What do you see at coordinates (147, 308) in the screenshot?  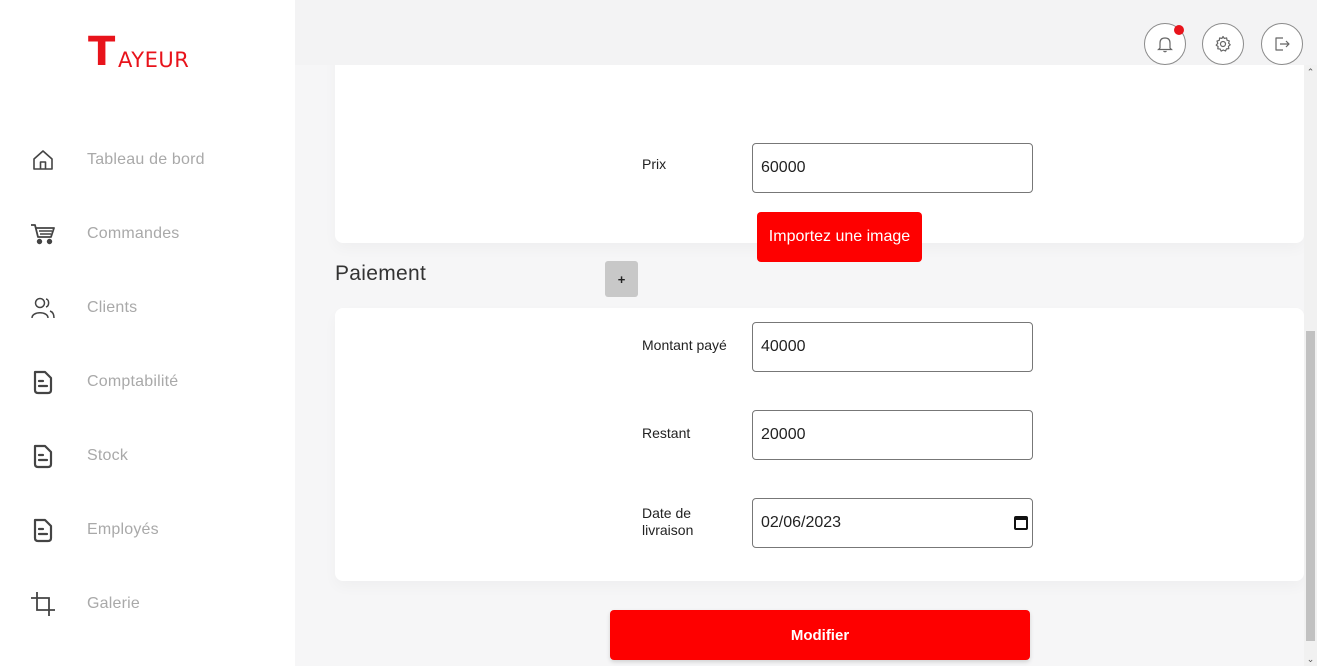 I see `sidebar-item-clients: Clients` at bounding box center [147, 308].